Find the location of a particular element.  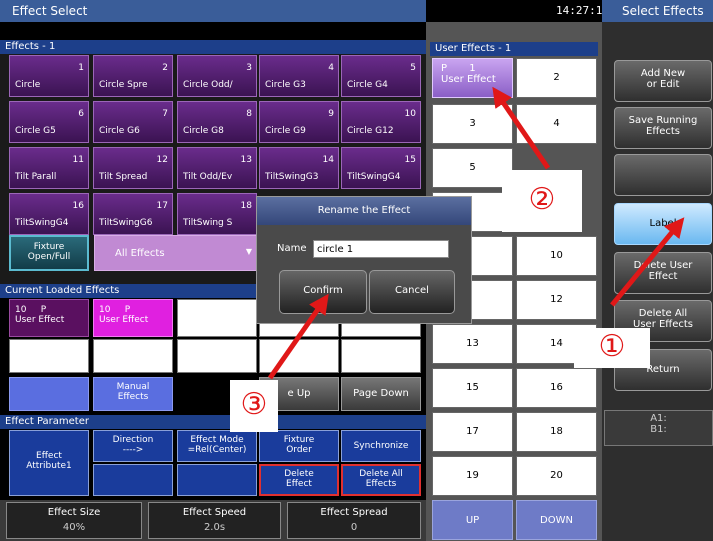

effect-button: 13 Tilt Odd/Ev is located at coordinates (217, 168).